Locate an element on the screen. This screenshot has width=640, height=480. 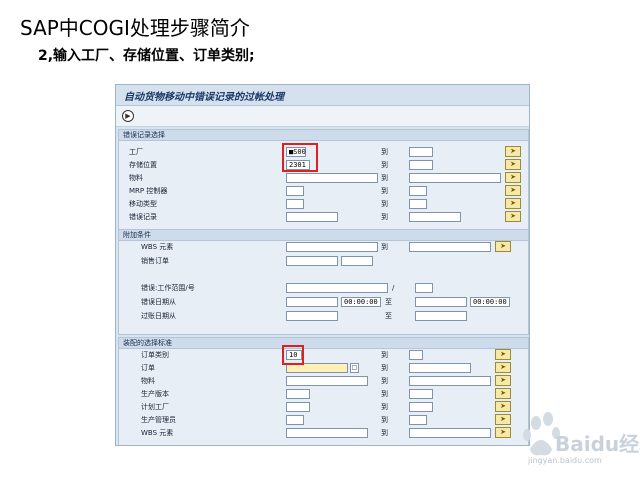
storage-location-to-input is located at coordinates (421, 165).